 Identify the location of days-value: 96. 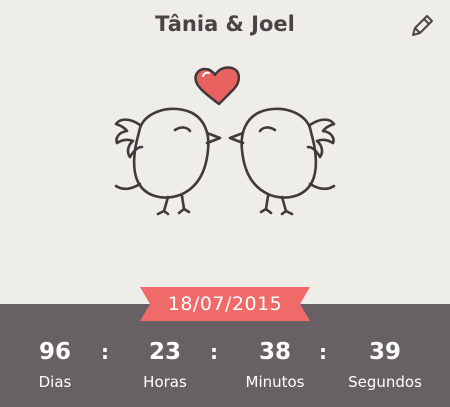
(54, 352).